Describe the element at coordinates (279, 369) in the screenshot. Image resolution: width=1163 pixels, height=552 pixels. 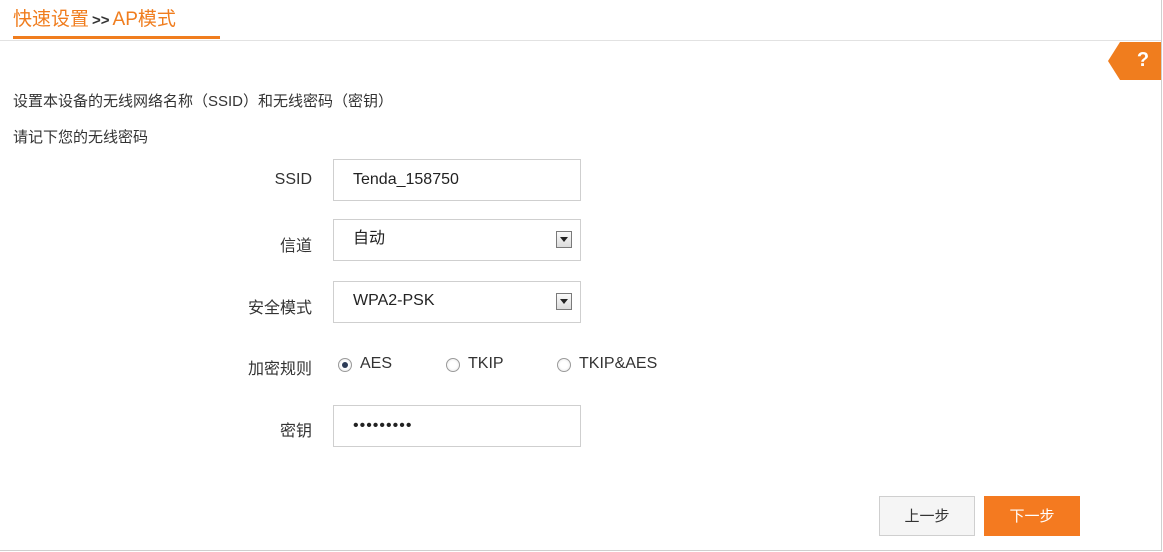
I see `encryption-label: 加密规则` at that location.